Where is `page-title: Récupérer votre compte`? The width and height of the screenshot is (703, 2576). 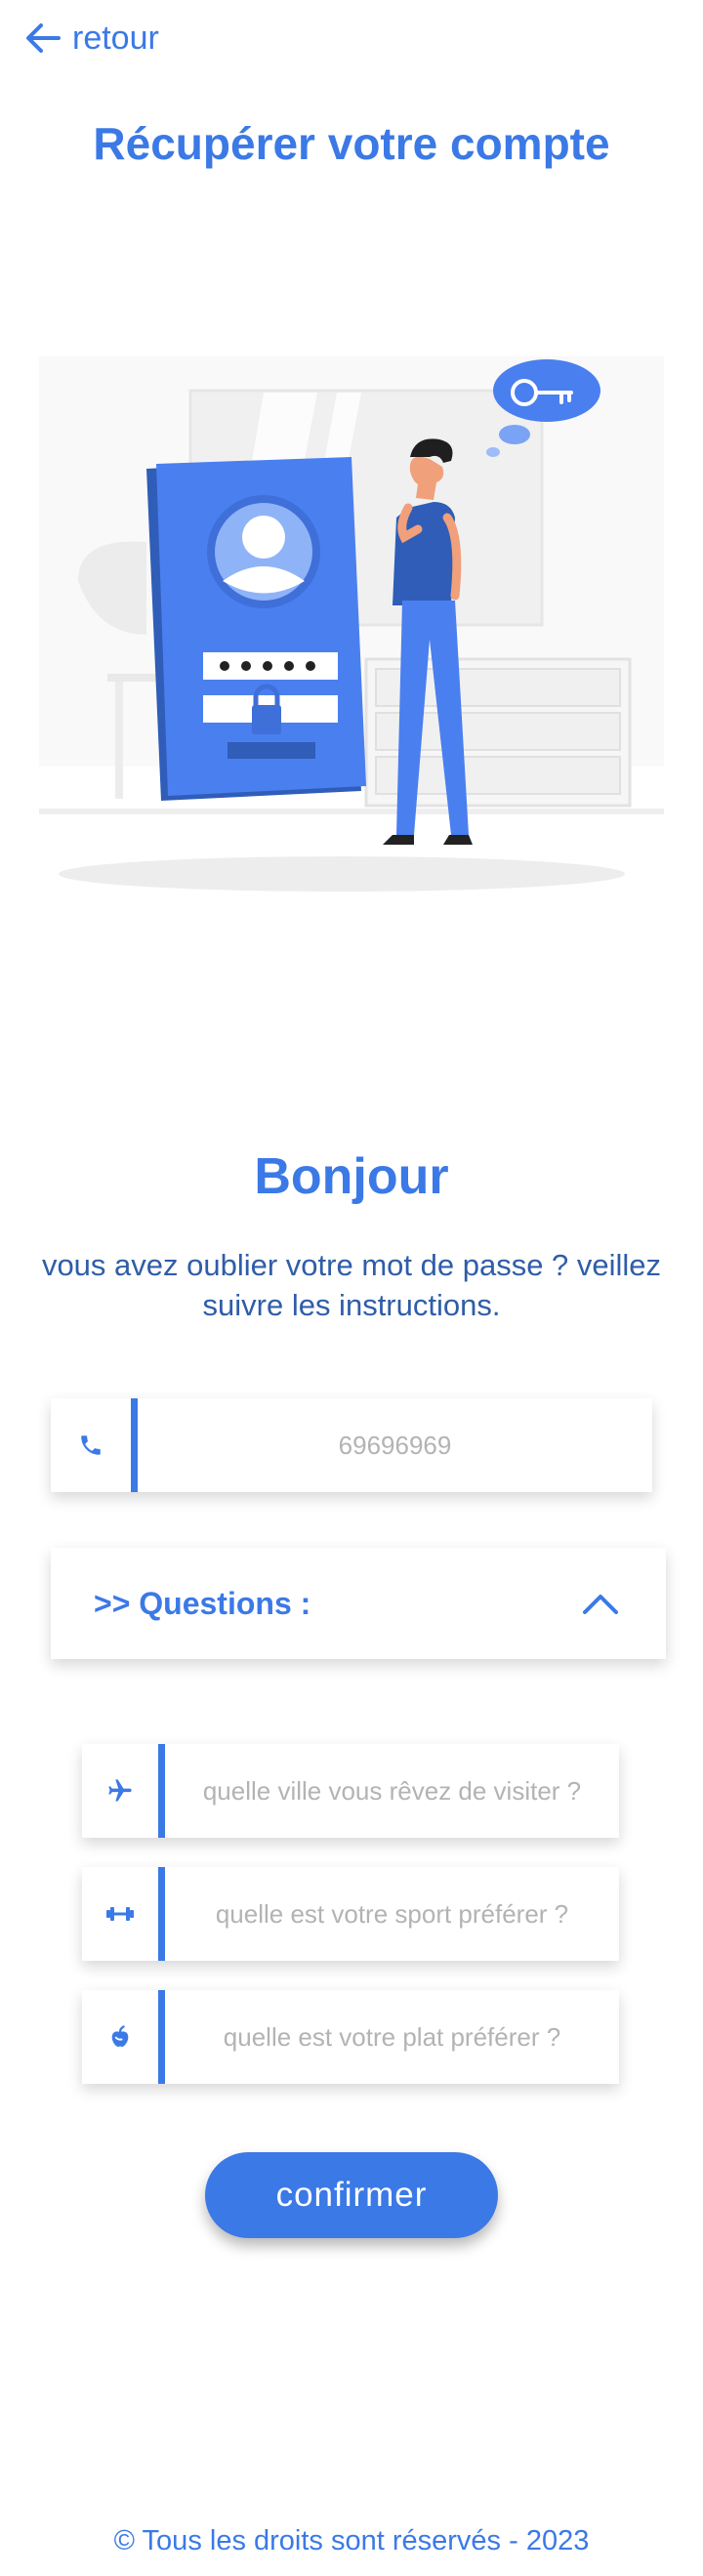 page-title: Récupérer votre compte is located at coordinates (351, 143).